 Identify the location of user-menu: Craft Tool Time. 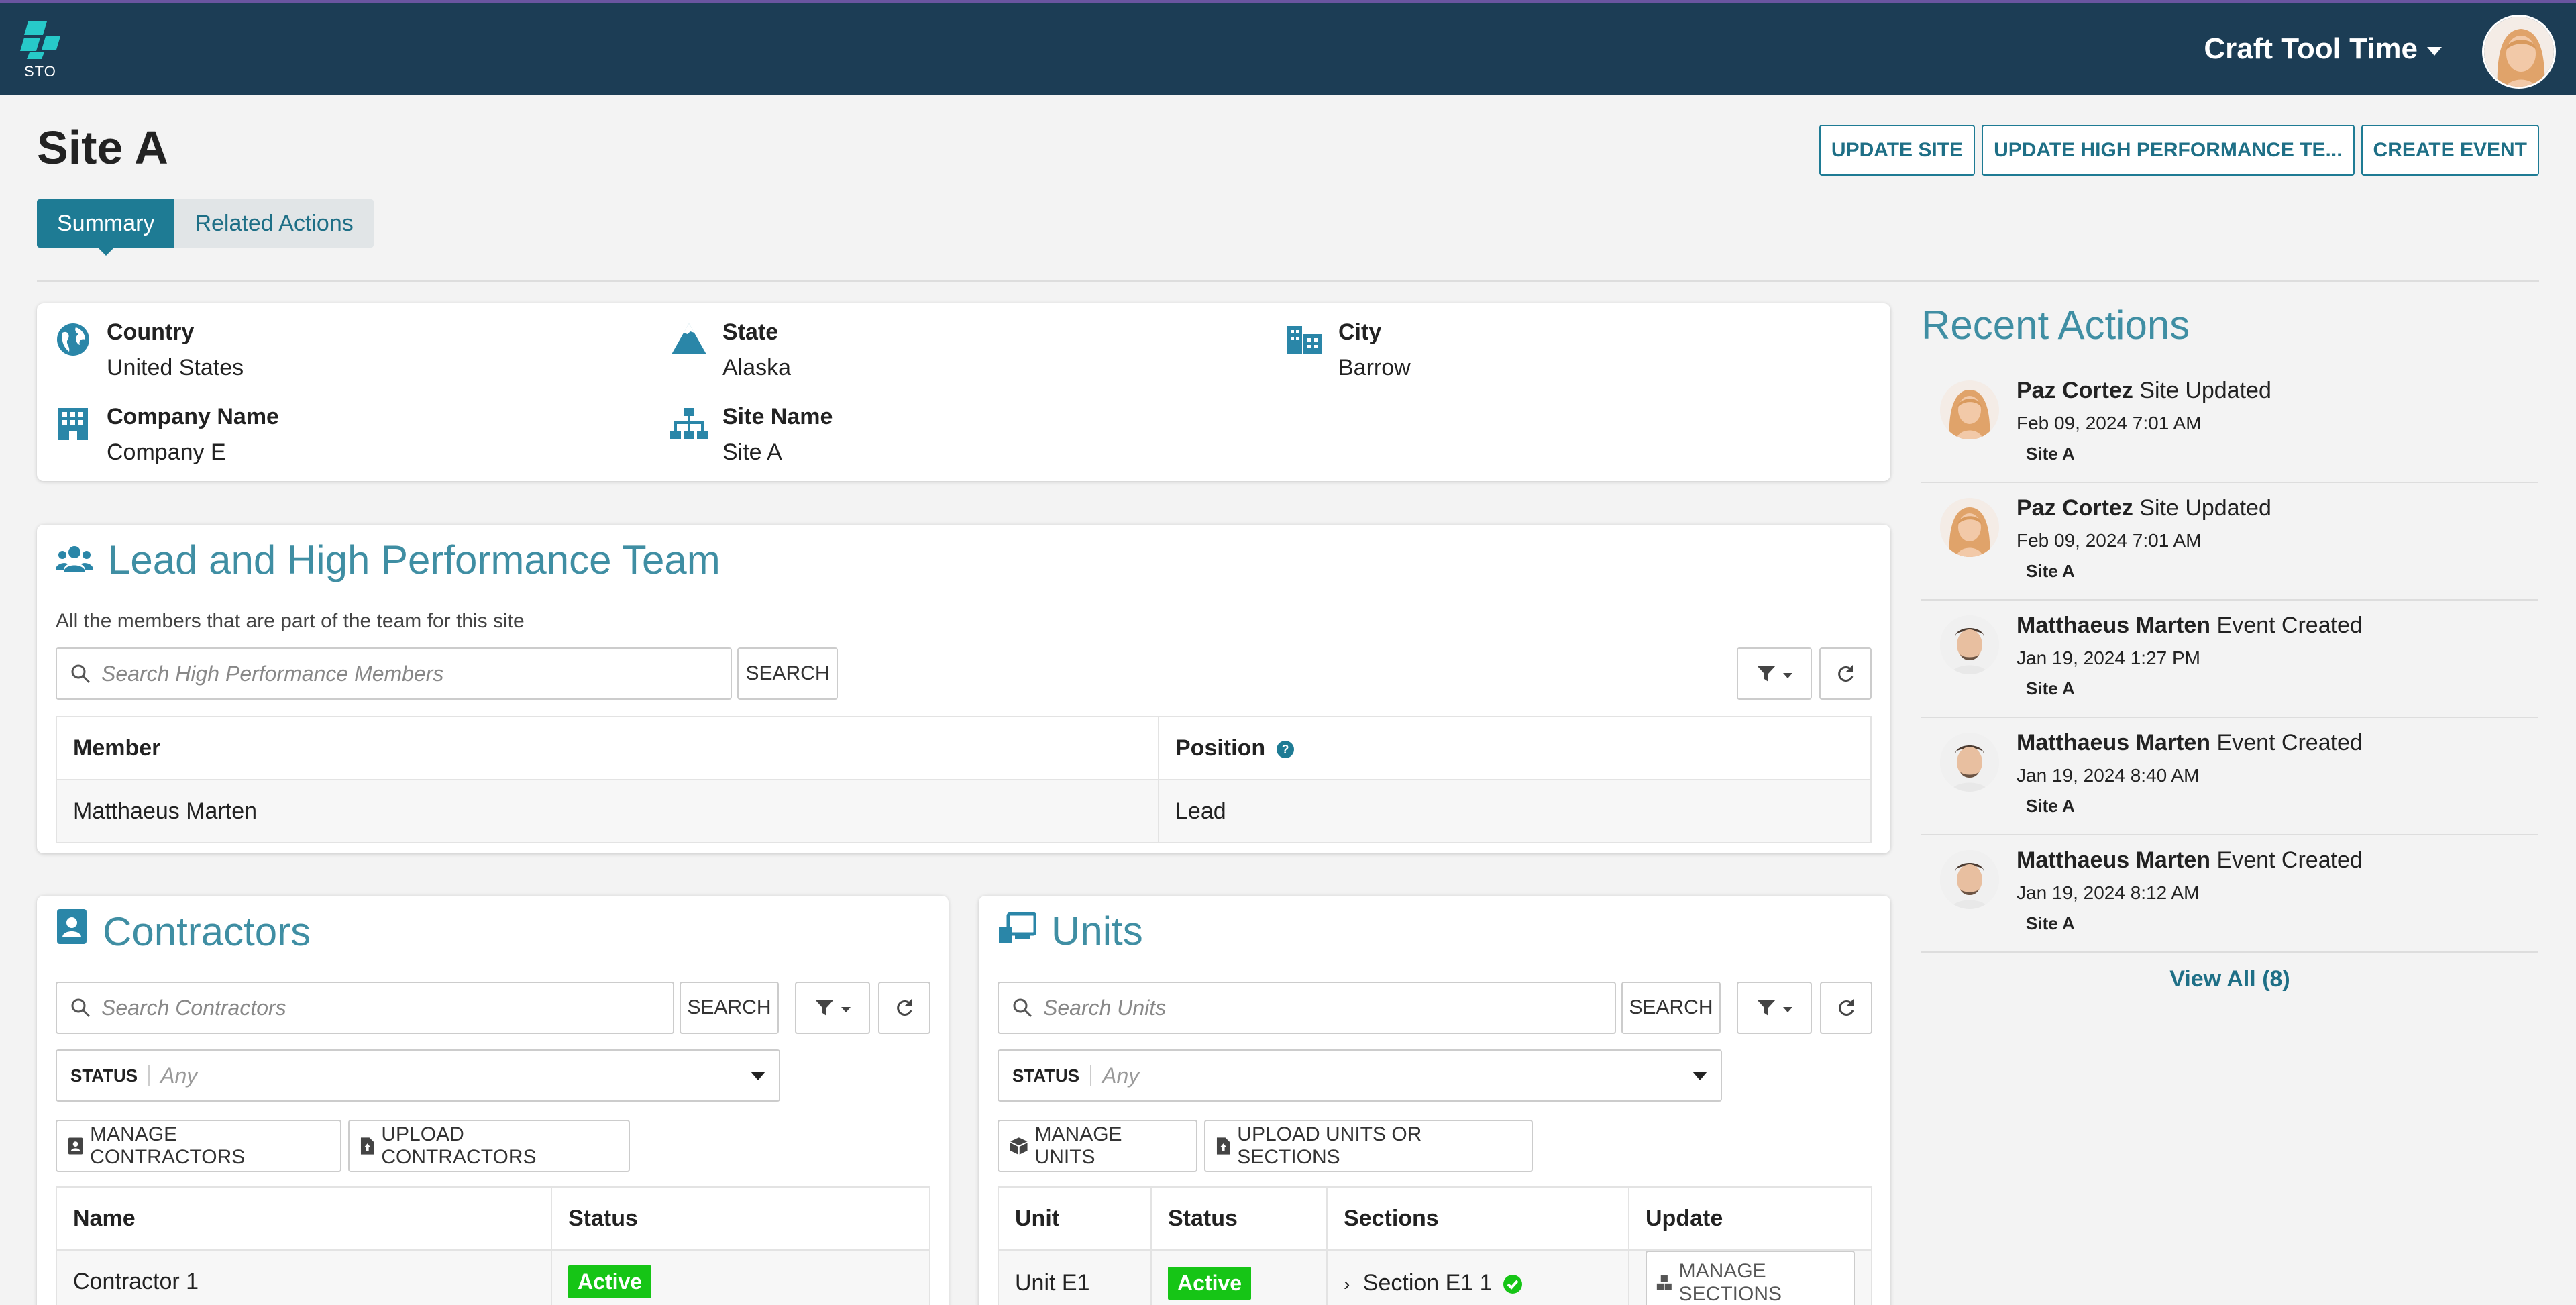
(2323, 49).